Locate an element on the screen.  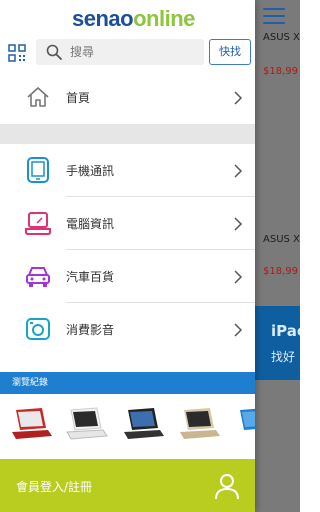
banner-subtitle: 找好 is located at coordinates (283, 357).